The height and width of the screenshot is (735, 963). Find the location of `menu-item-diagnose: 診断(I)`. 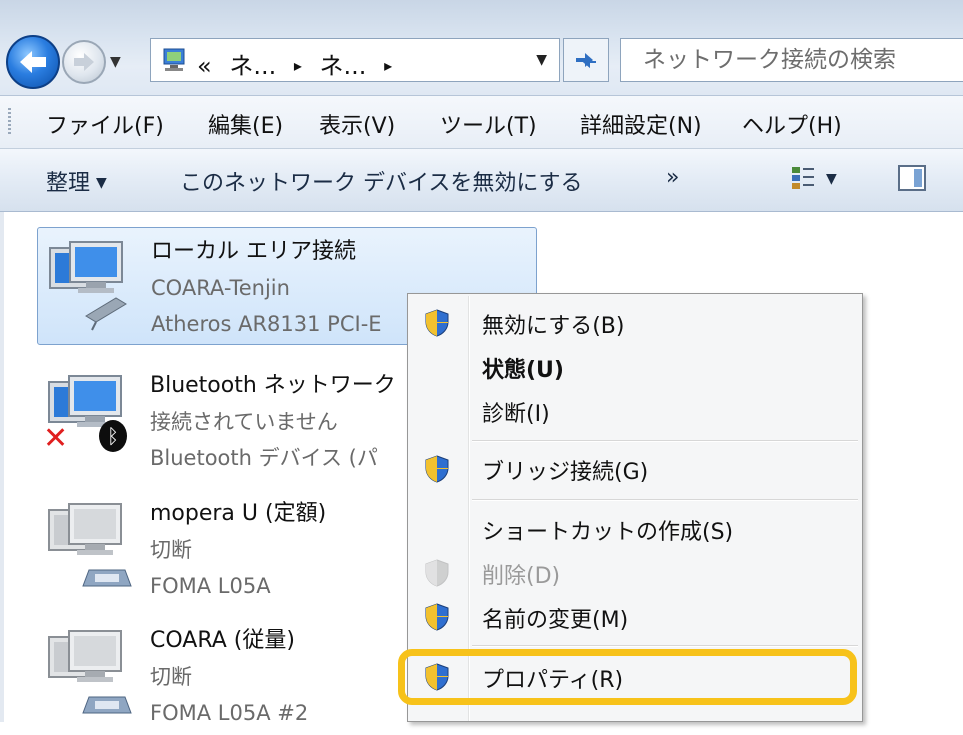

menu-item-diagnose: 診断(I) is located at coordinates (635, 411).